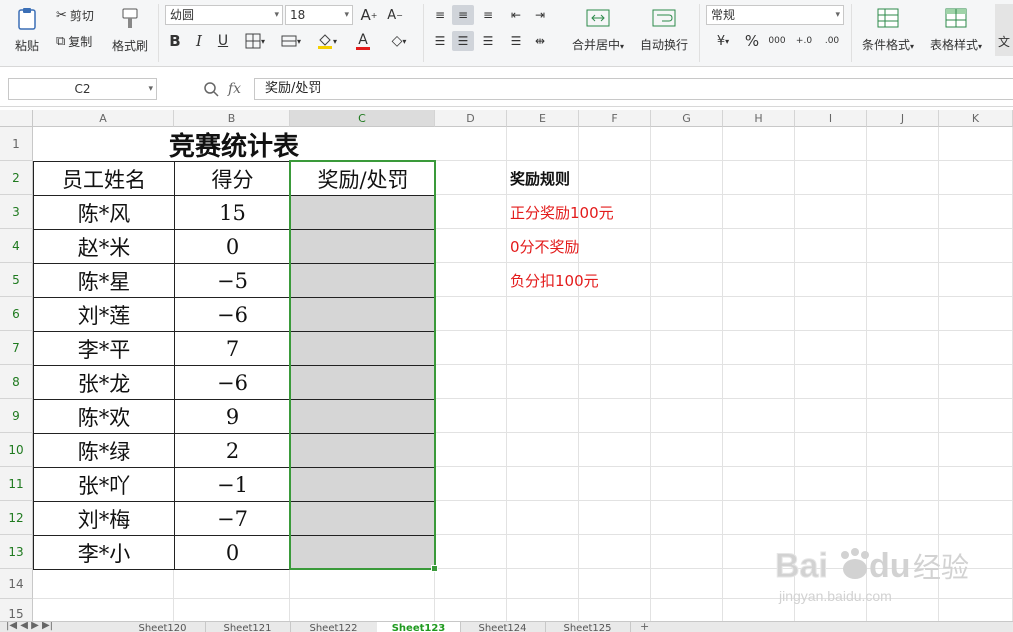 The height and width of the screenshot is (632, 1013). I want to click on row-header-10: 10, so click(16, 450).